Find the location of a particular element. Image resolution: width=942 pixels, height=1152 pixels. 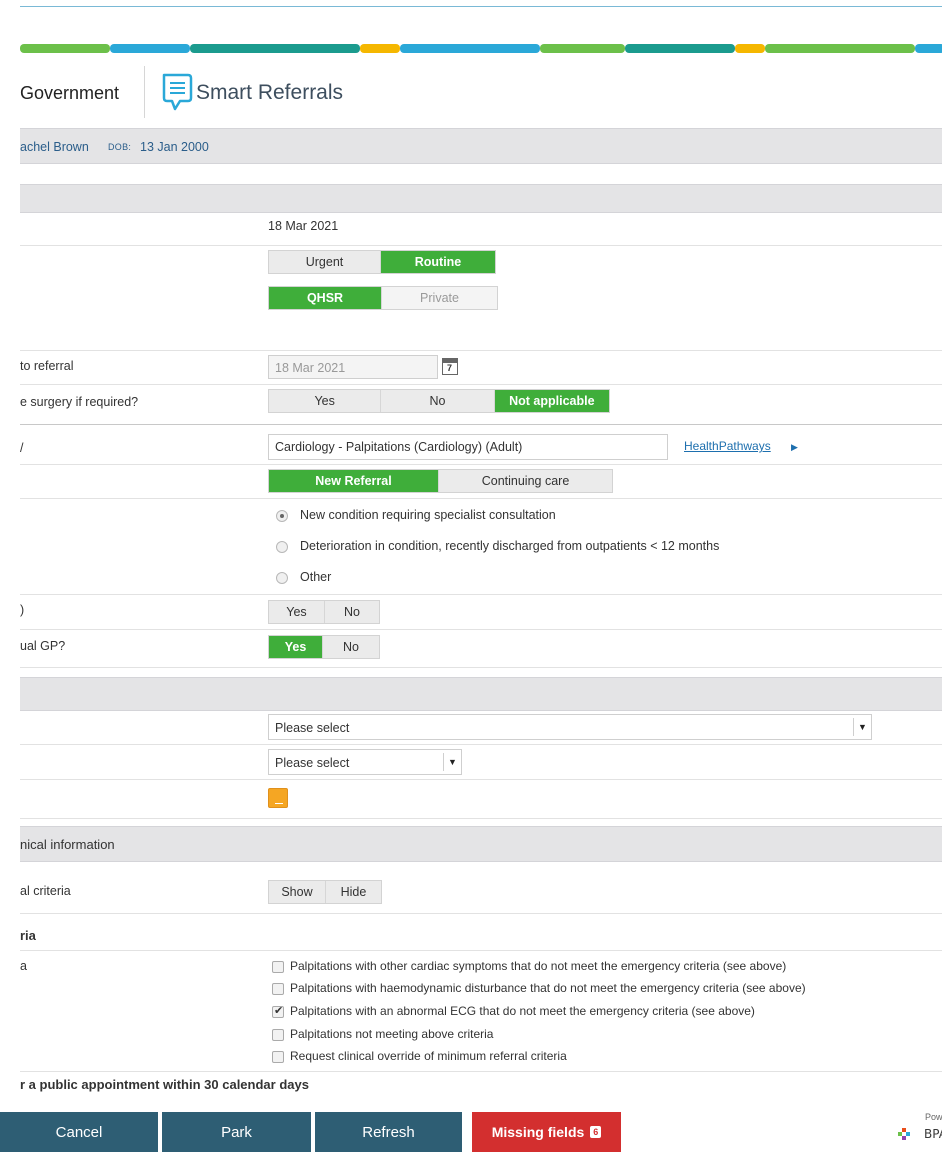

referral-section-header is located at coordinates (481, 198).